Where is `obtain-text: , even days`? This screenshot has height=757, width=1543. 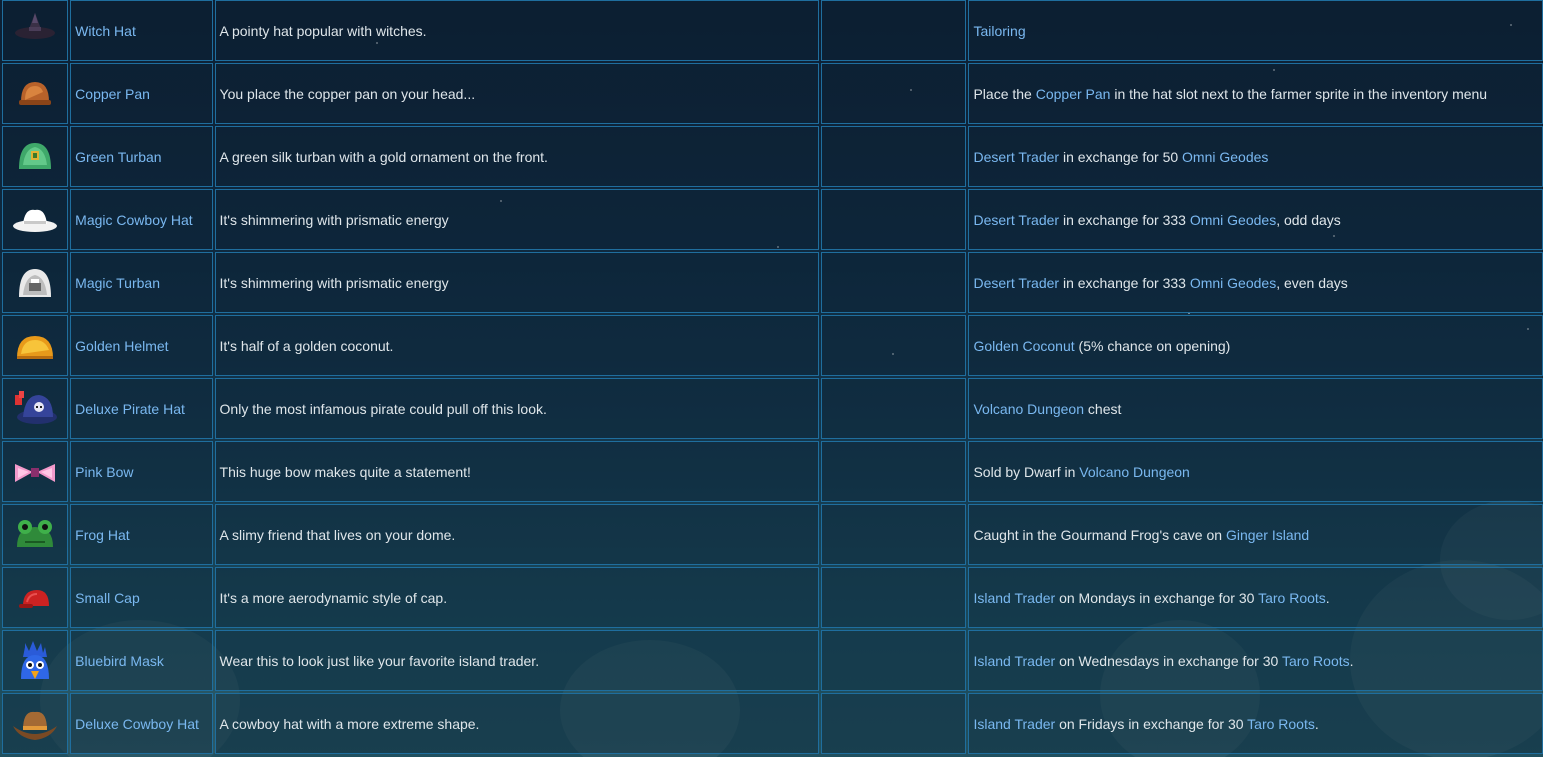 obtain-text: , even days is located at coordinates (1312, 282).